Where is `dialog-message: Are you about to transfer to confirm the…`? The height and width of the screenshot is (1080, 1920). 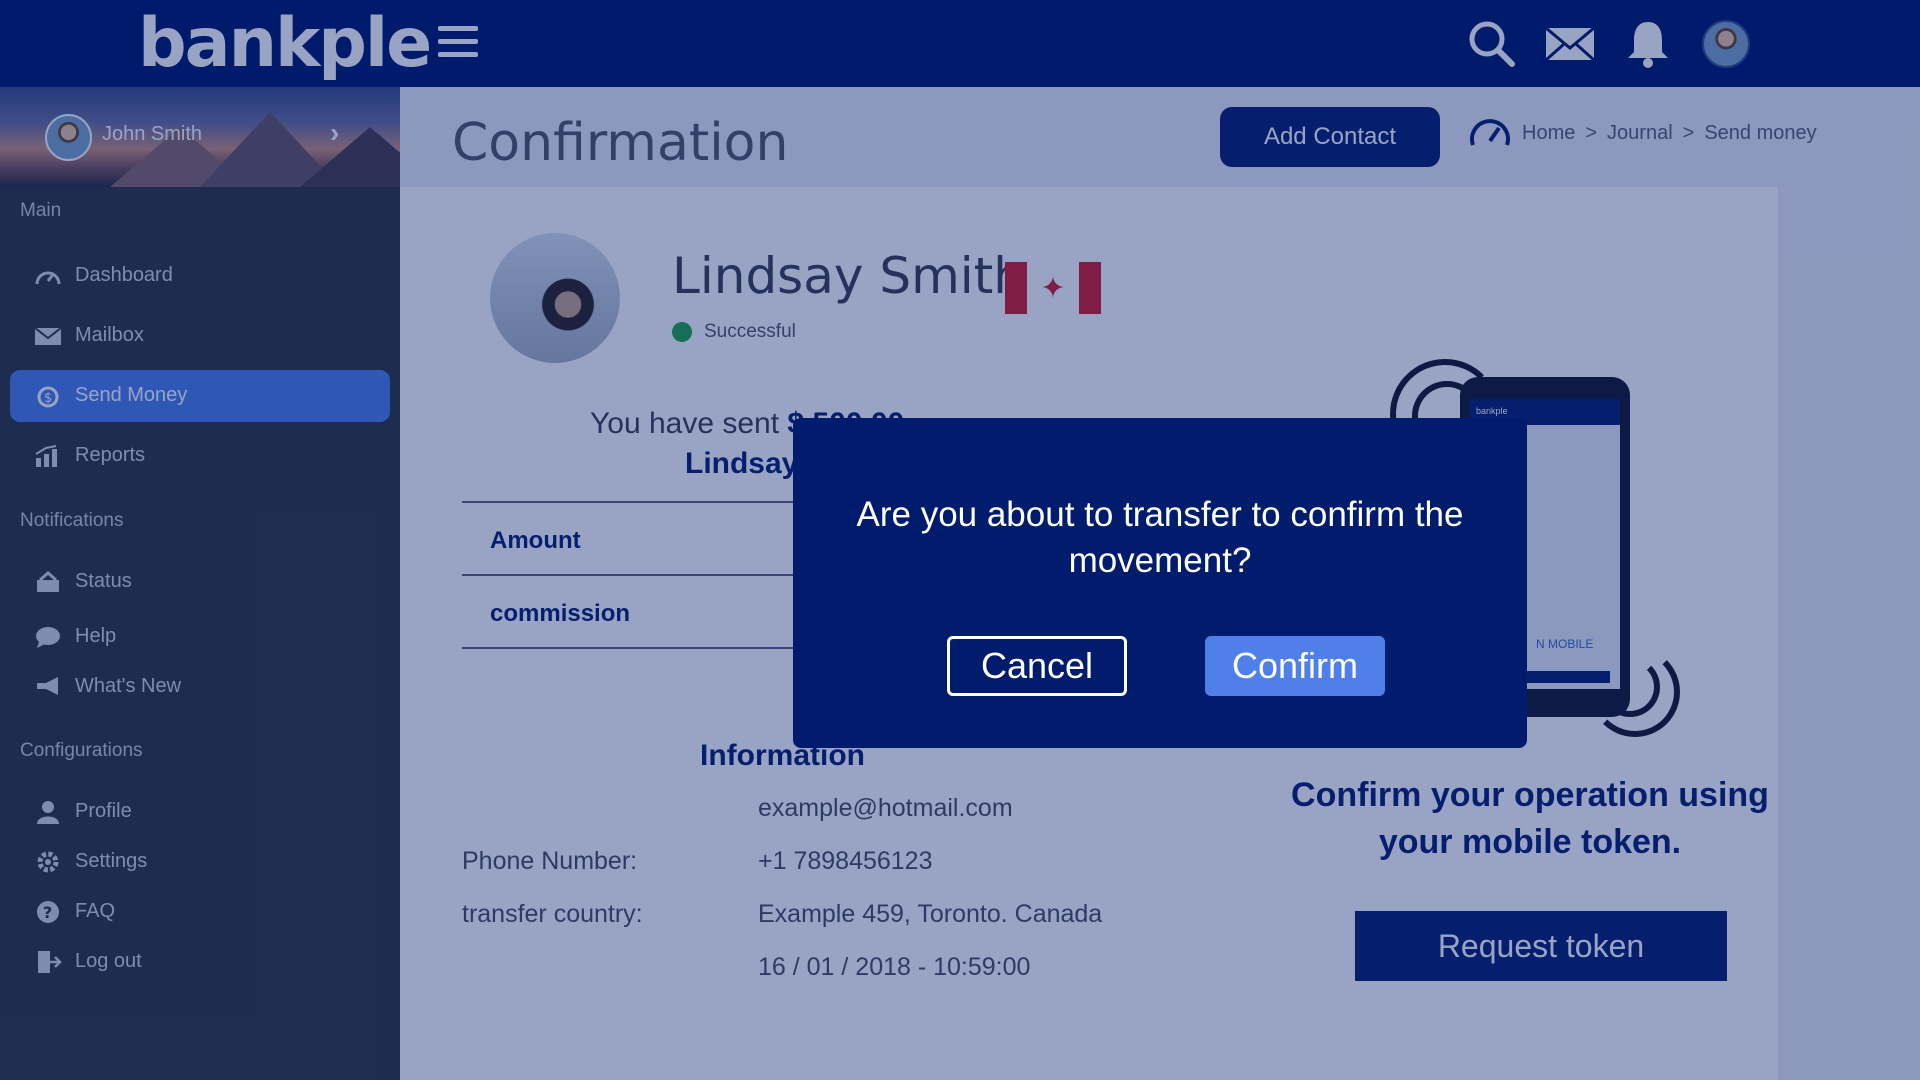 dialog-message: Are you about to transfer to confirm the… is located at coordinates (1160, 537).